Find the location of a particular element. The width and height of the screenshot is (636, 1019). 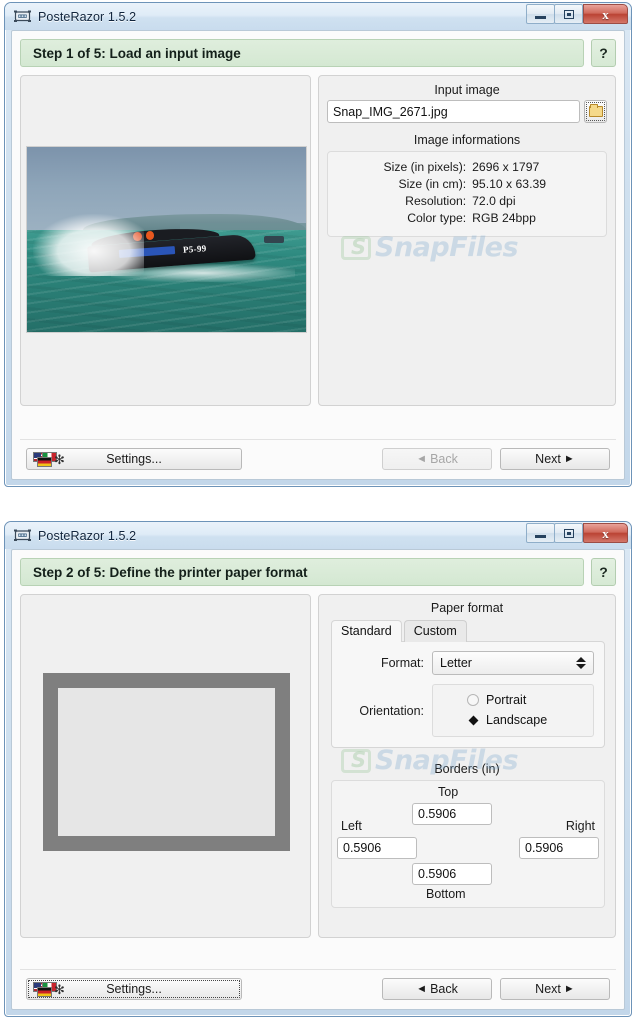

borders-label: Borders (in) is located at coordinates (467, 769).